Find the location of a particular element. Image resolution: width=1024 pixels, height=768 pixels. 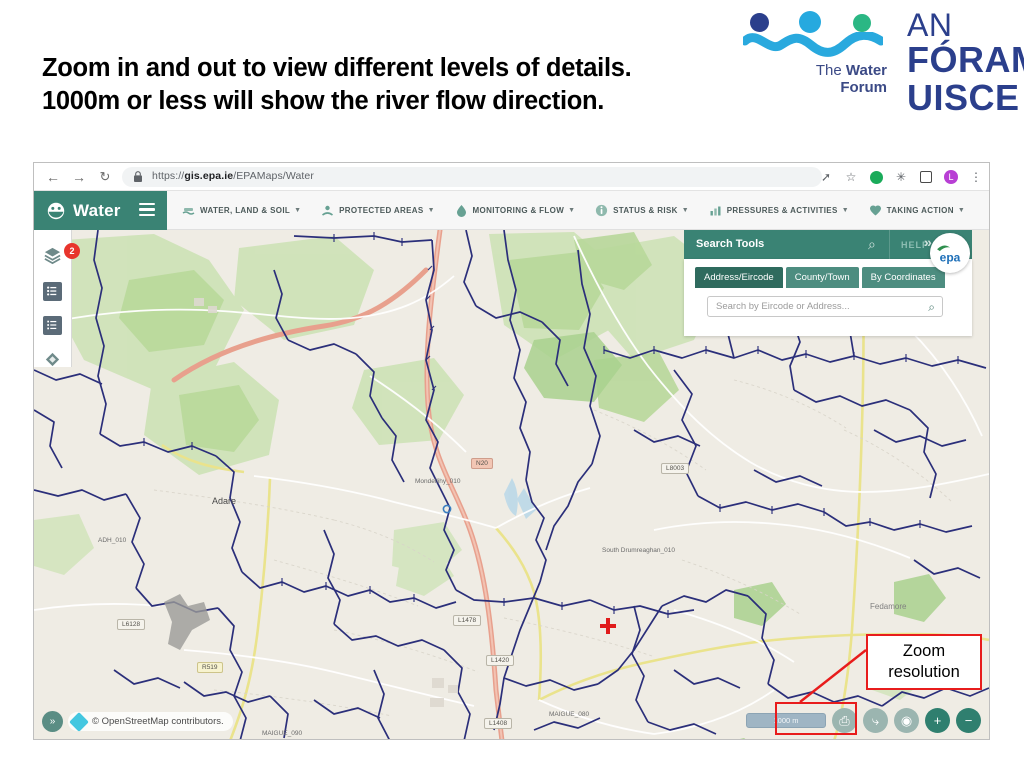

app-brand-label: Water is located at coordinates (97, 210).